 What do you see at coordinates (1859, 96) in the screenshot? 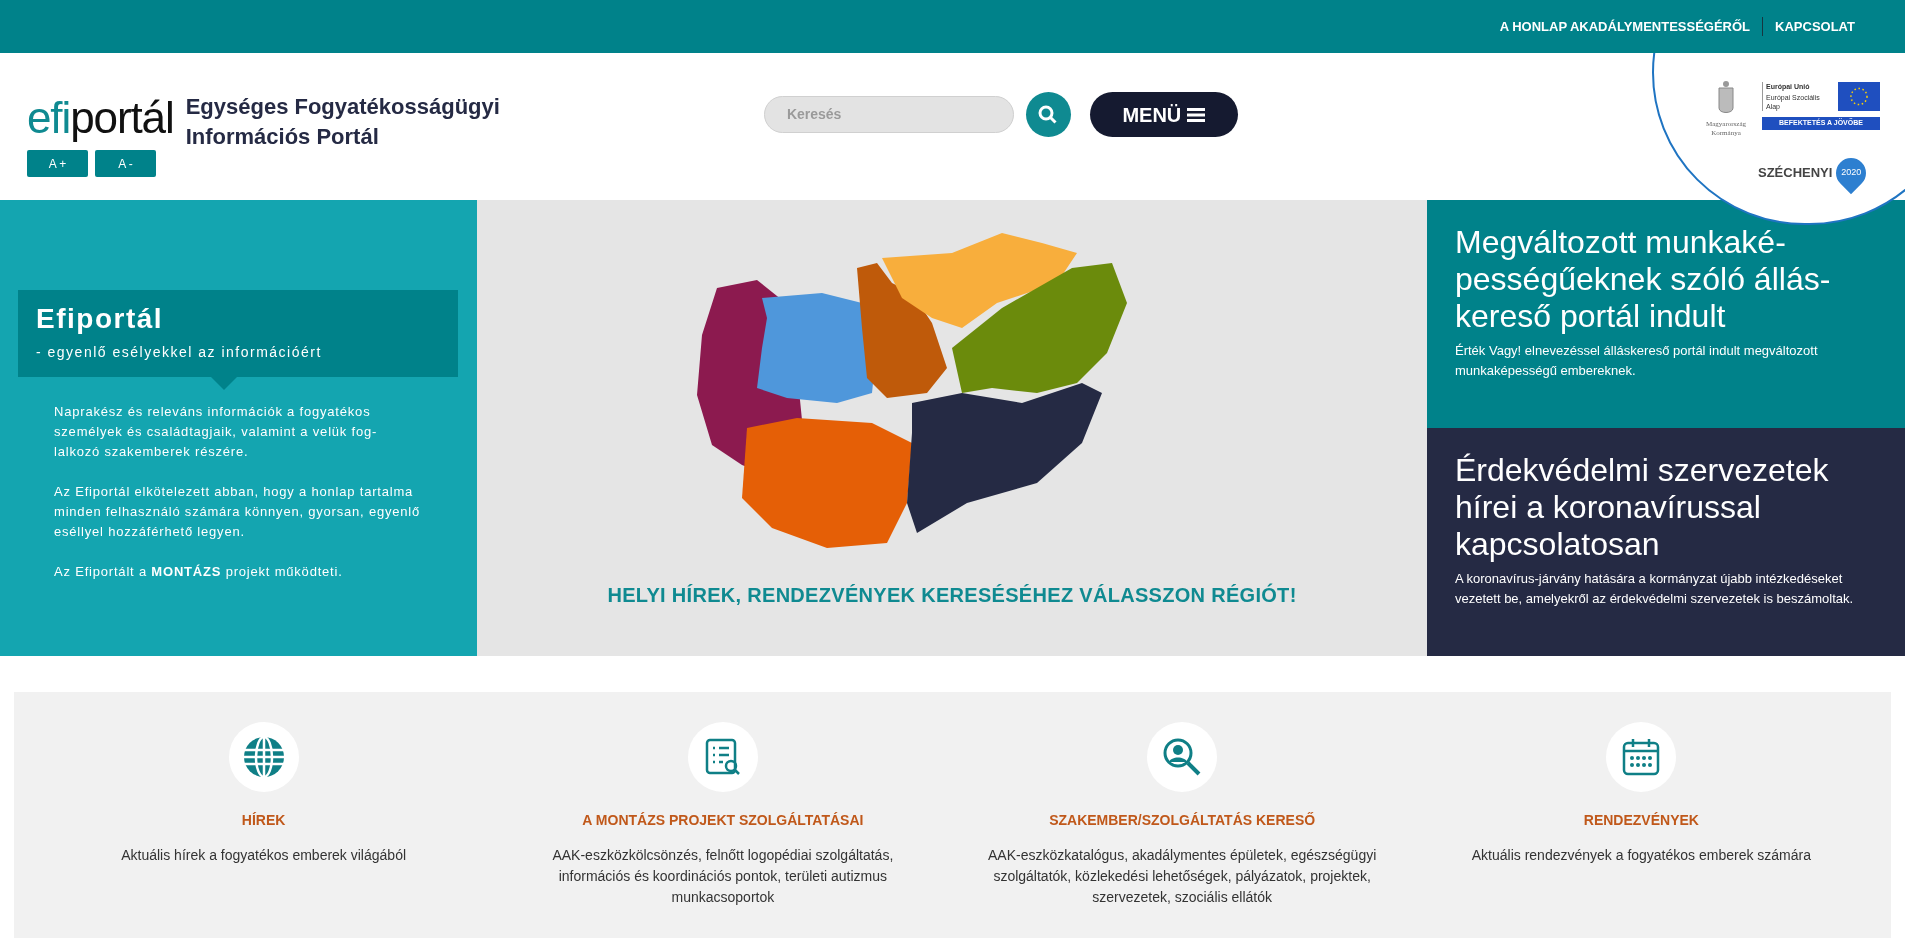
I see `eu-flag-icon` at bounding box center [1859, 96].